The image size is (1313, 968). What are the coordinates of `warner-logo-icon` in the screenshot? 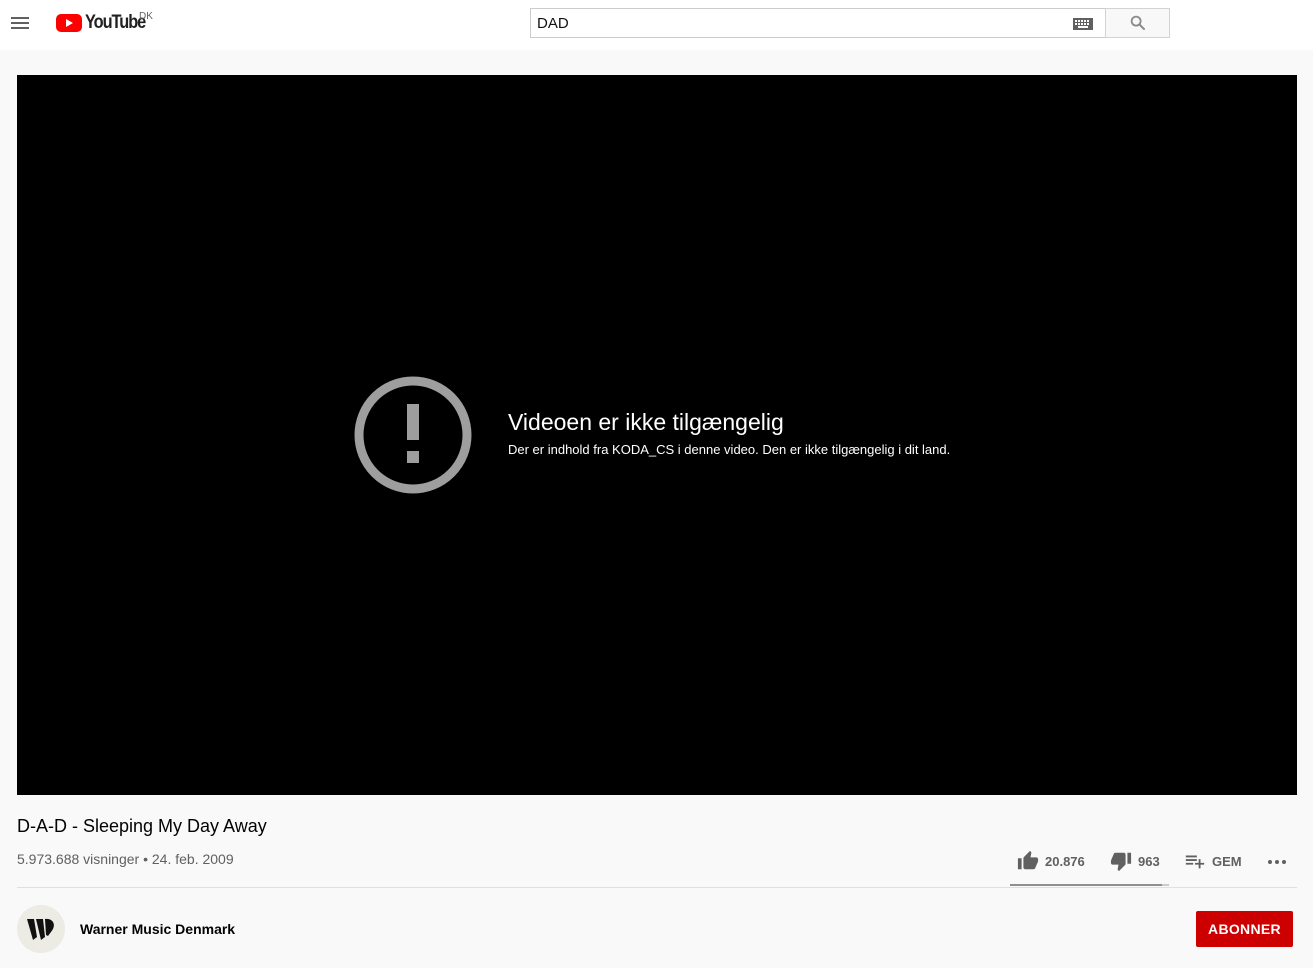 It's located at (41, 929).